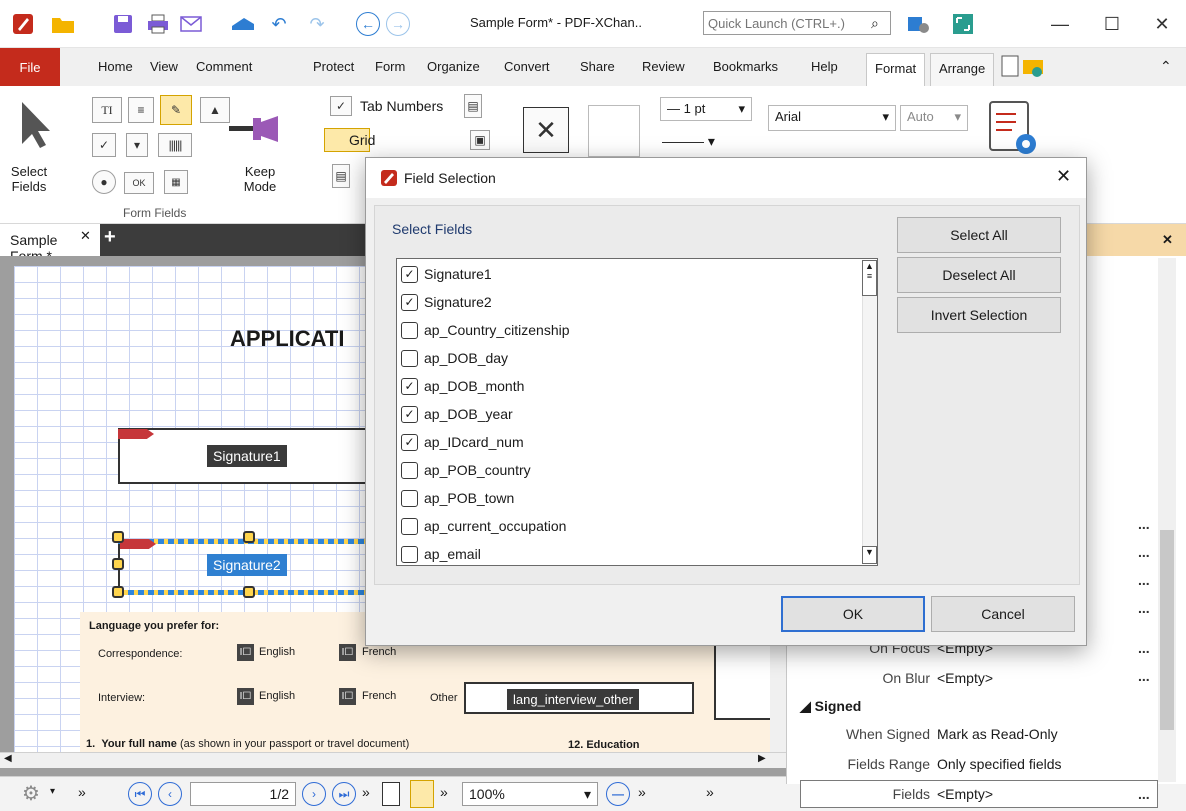  I want to click on text-field-tool-icon: TI, so click(107, 110).